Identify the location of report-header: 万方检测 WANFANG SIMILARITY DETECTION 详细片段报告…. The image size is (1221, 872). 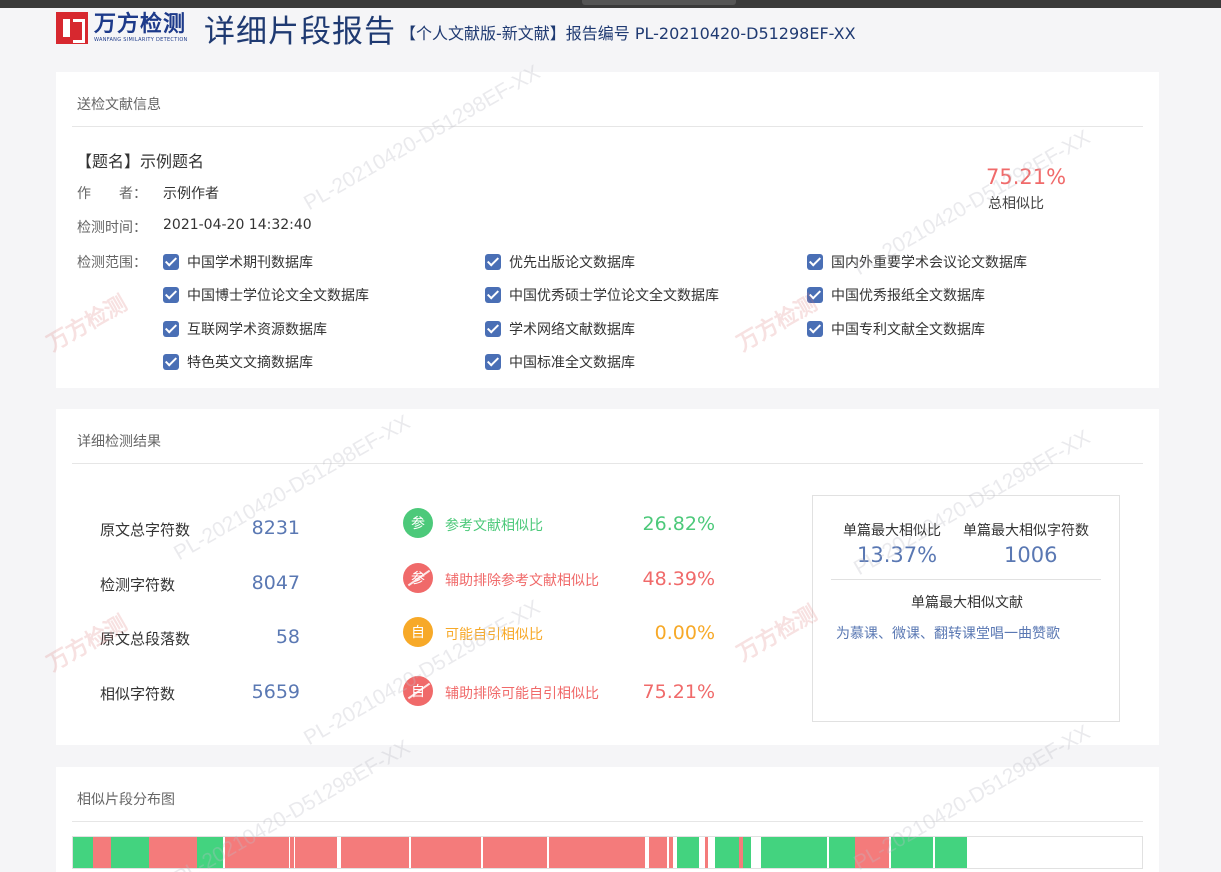
(456, 29).